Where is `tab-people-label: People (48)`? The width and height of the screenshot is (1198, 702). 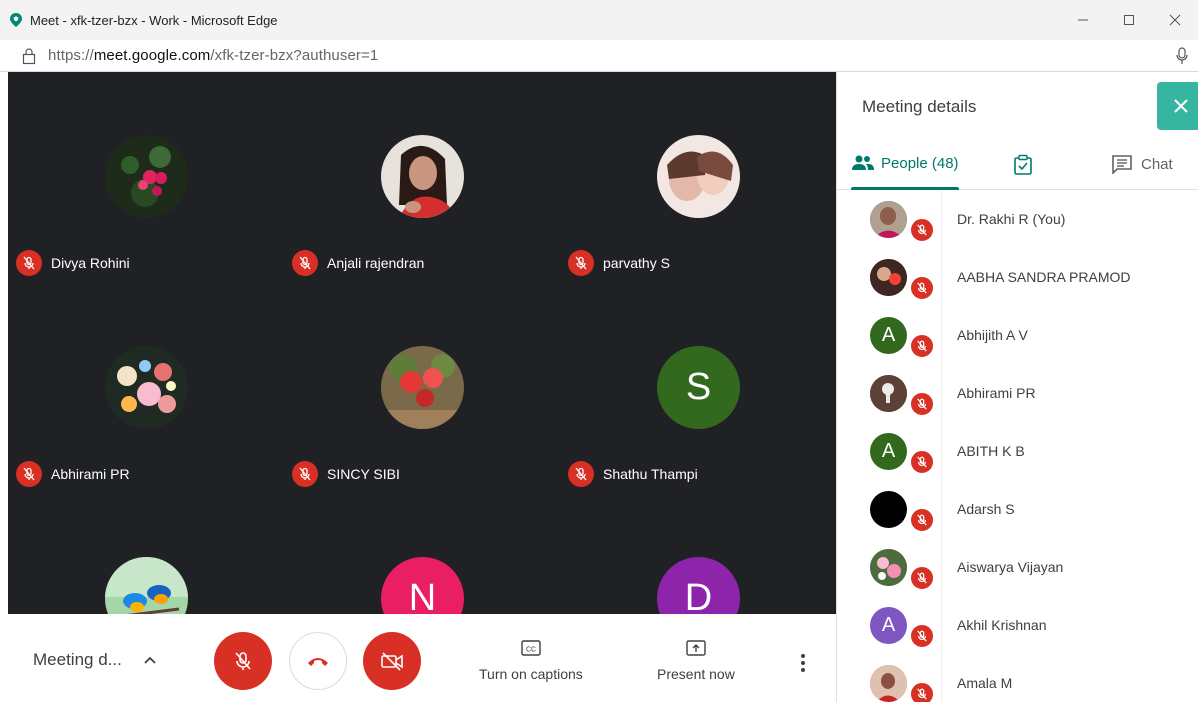
tab-people-label: People (48) is located at coordinates (920, 163).